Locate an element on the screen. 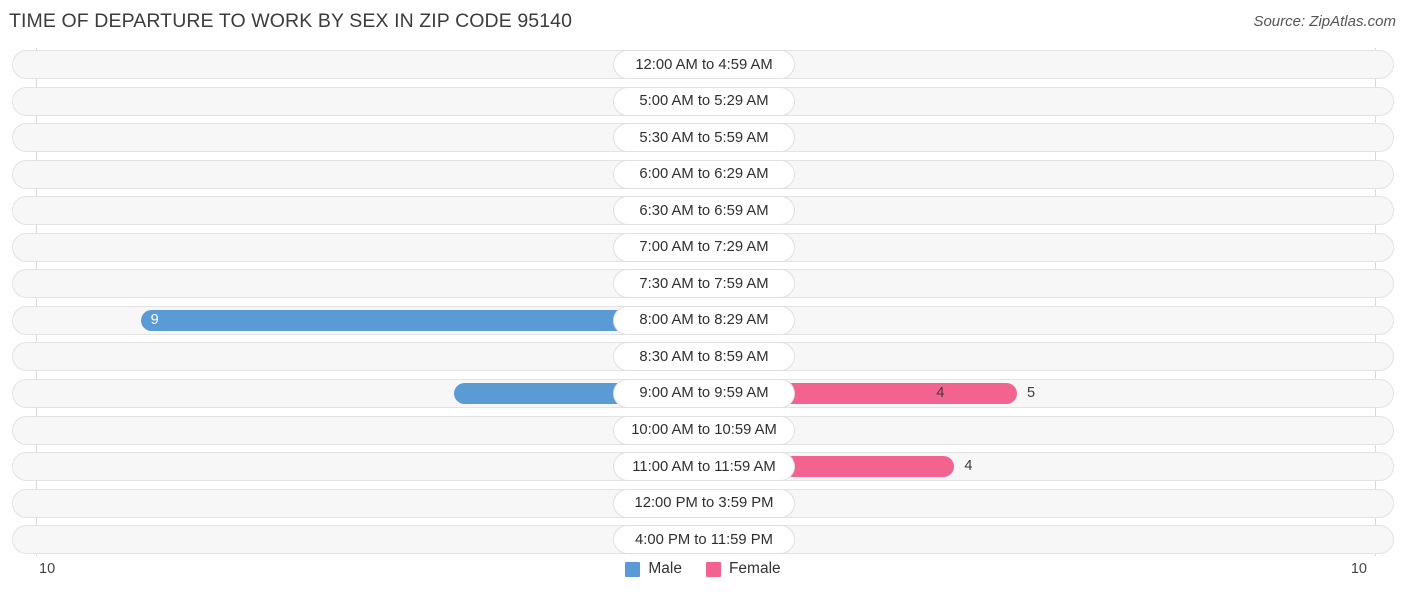 The image size is (1406, 595). table-row: 0010:00 AM to 10:59 AM is located at coordinates (703, 430).